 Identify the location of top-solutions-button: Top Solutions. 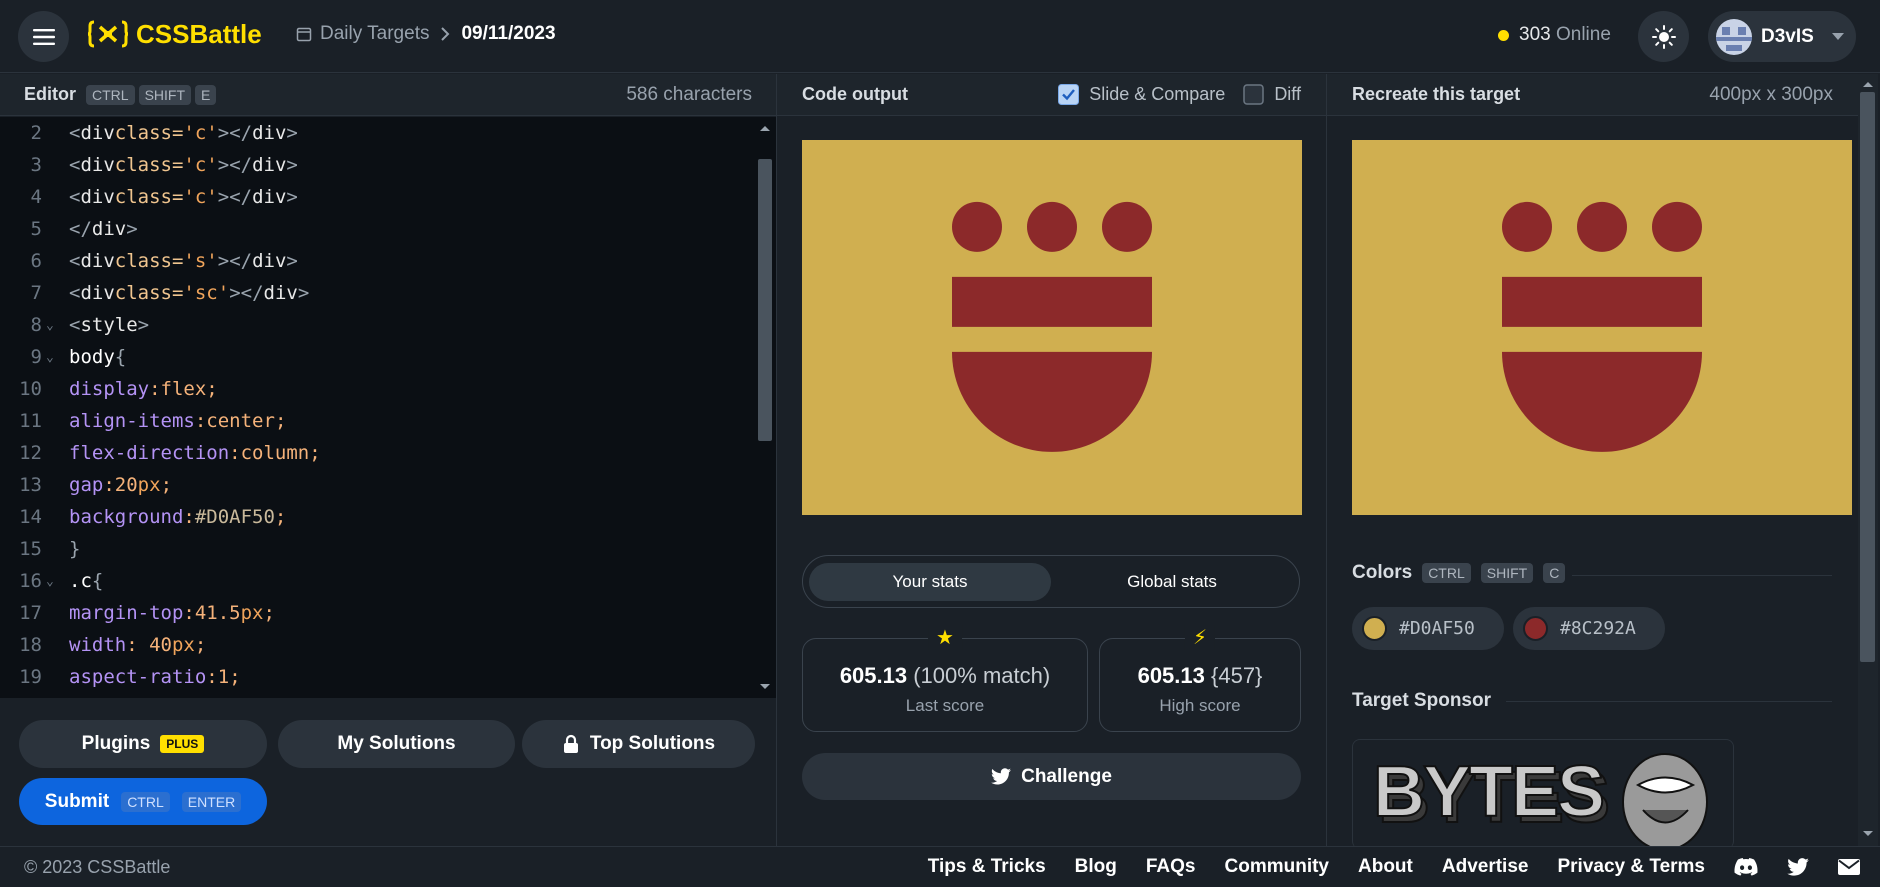
(638, 744).